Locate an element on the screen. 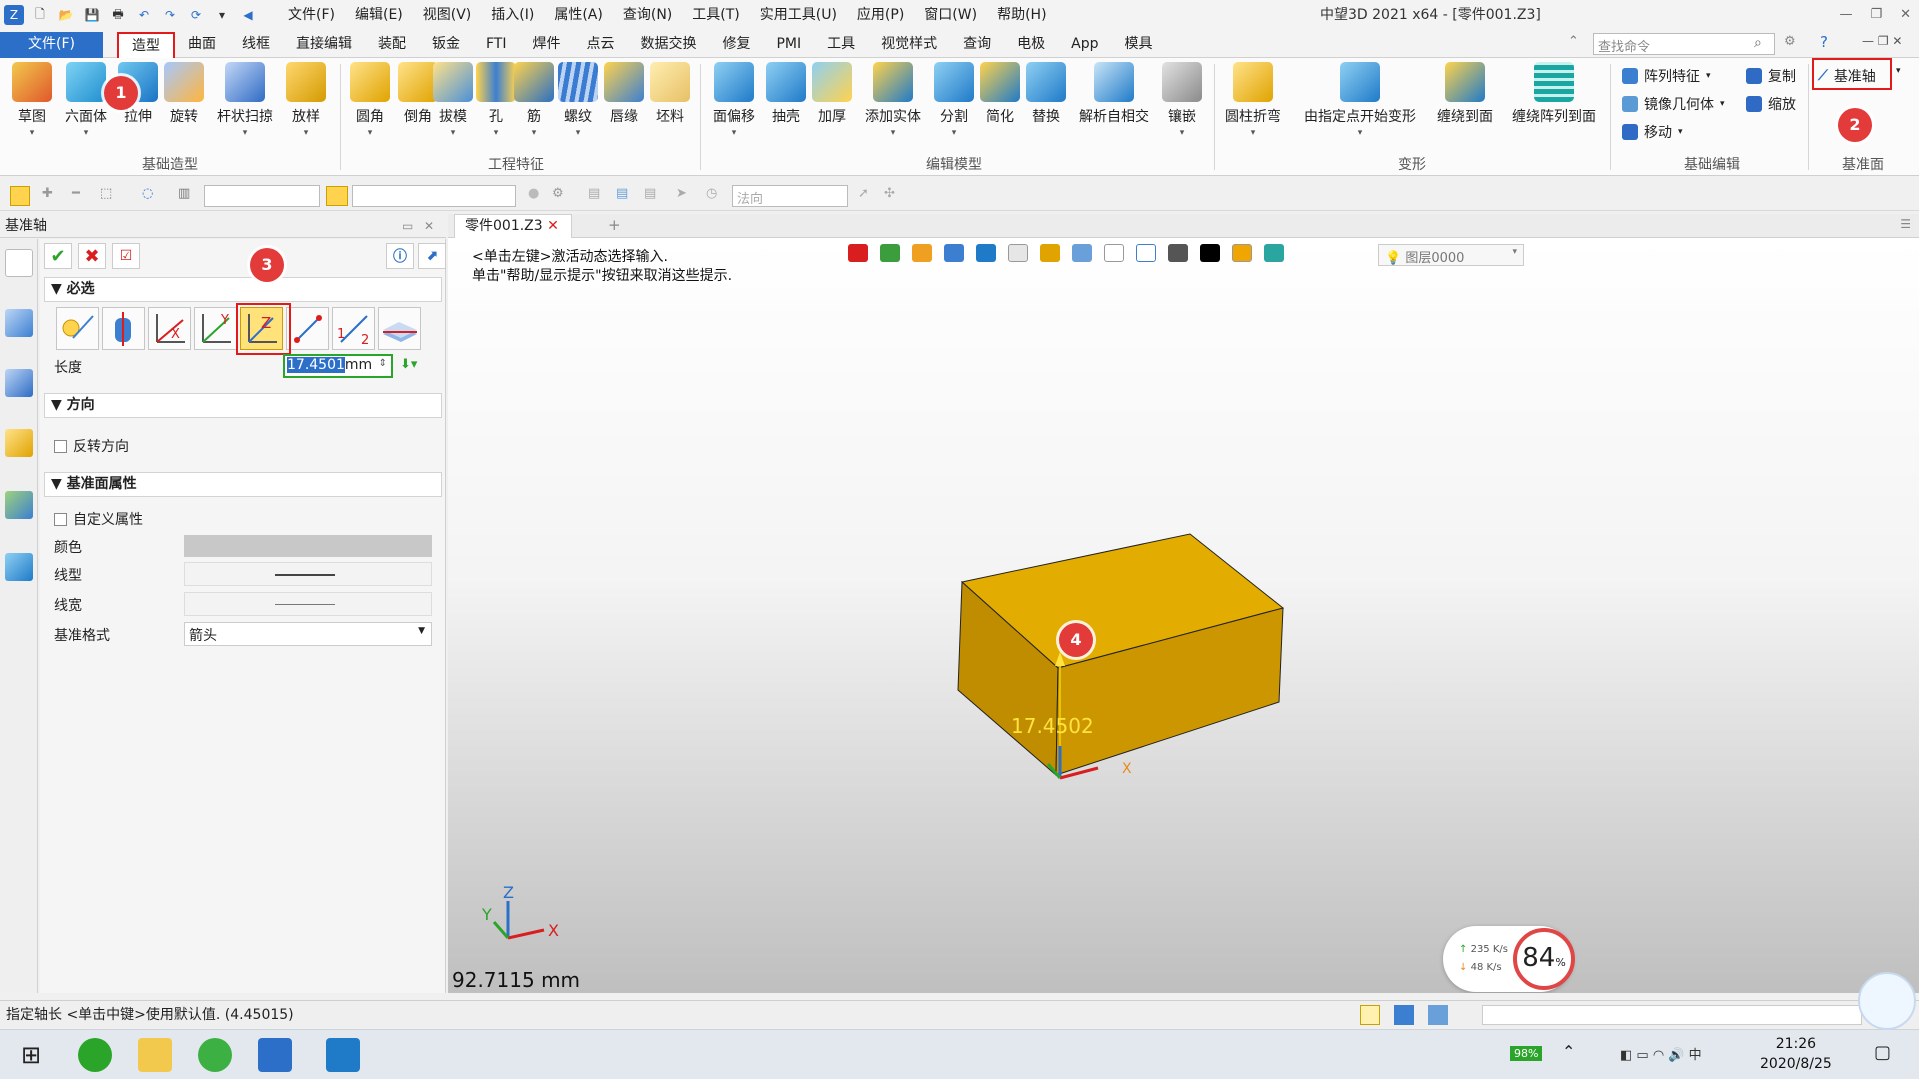 The image size is (1919, 1079). direction-combo: 法向 is located at coordinates (790, 196).